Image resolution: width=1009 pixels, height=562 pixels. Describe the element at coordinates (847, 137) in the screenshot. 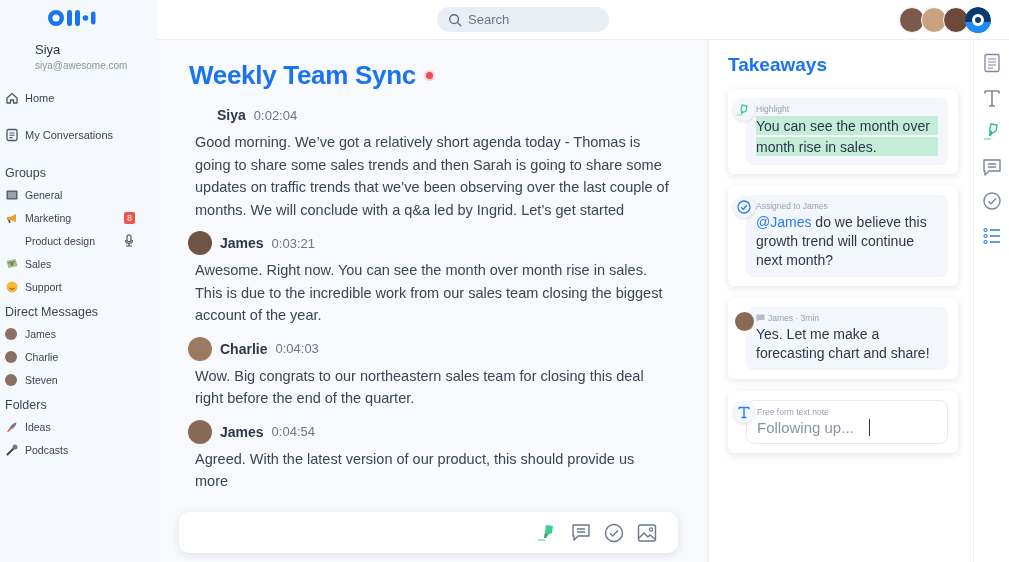

I see `highlighted-text: You can see the month over month rise in sales.` at that location.